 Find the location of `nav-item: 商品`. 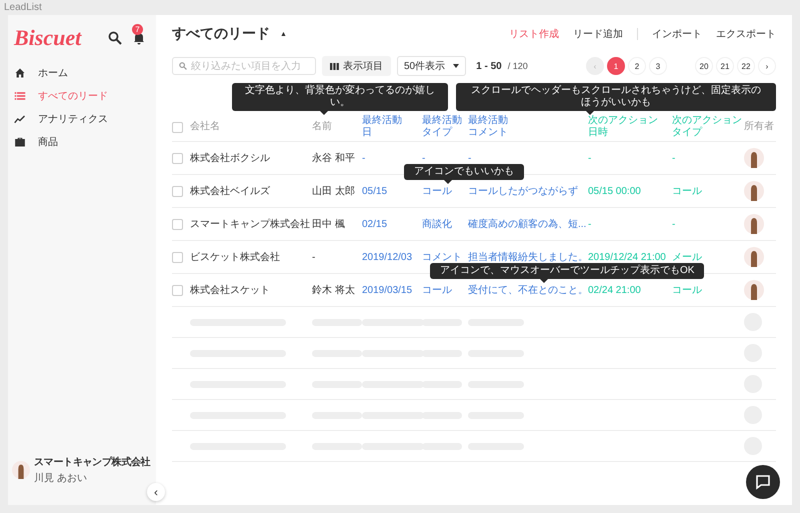

nav-item: 商品 is located at coordinates (82, 141).